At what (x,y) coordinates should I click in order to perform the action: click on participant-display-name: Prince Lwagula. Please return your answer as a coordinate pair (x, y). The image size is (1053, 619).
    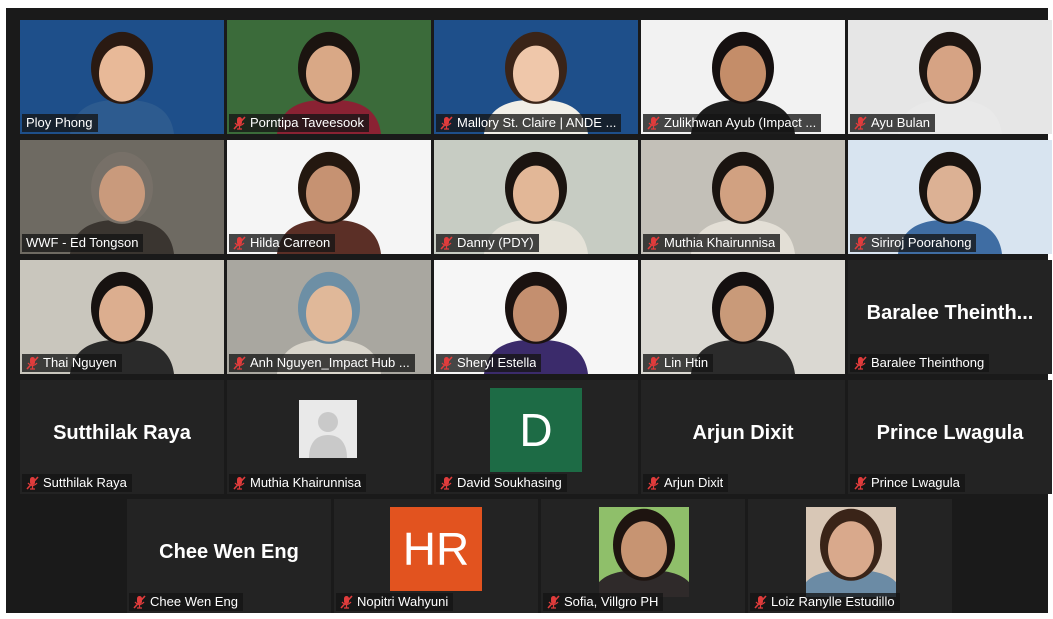
    Looking at the image, I should click on (950, 433).